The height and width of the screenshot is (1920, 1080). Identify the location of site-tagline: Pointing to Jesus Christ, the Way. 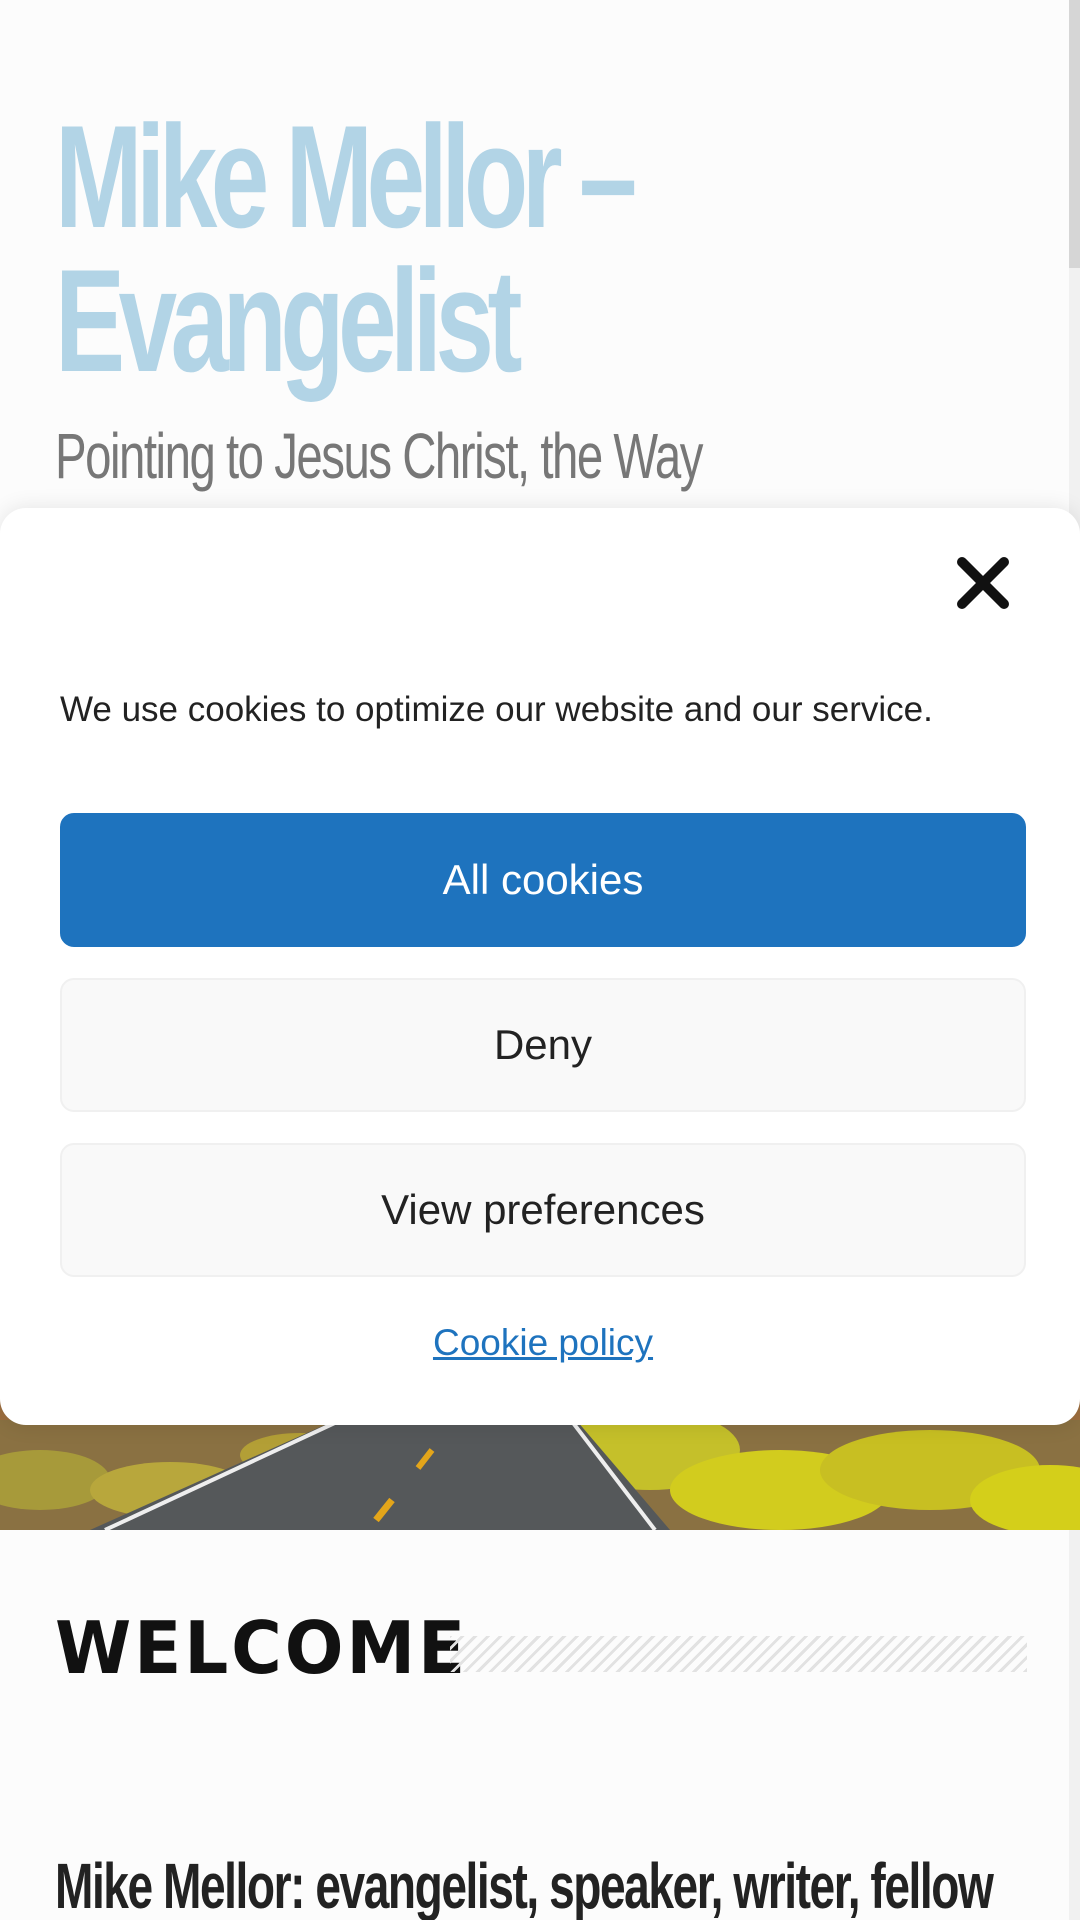
(379, 456).